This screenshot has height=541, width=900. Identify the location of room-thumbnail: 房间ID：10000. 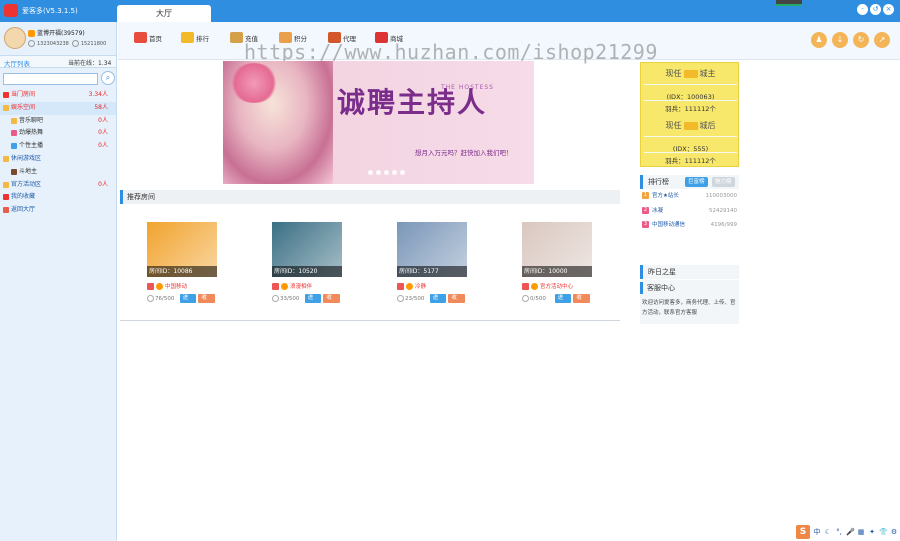
(557, 249).